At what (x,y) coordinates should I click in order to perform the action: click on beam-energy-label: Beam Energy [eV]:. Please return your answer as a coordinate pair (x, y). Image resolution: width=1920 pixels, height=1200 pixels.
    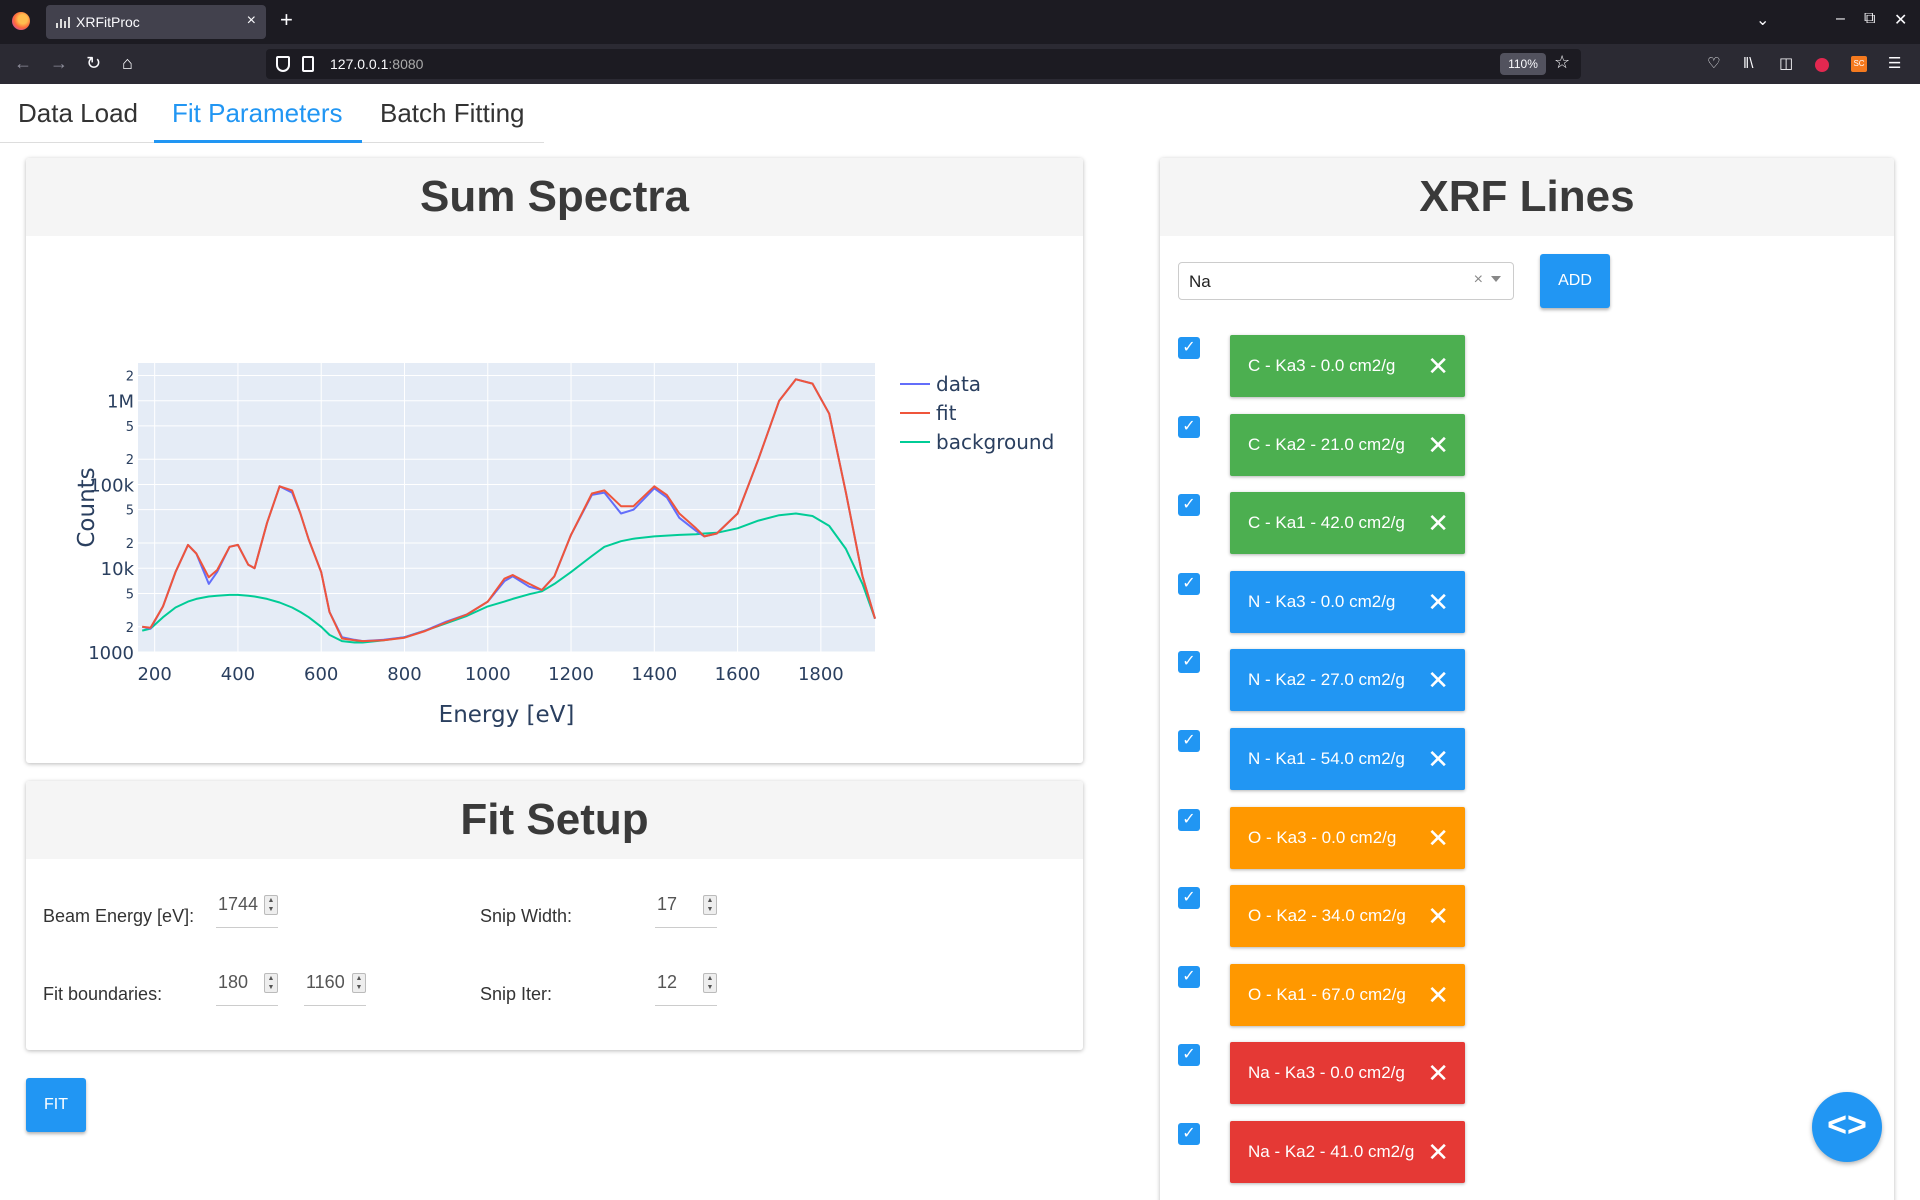
    Looking at the image, I should click on (119, 916).